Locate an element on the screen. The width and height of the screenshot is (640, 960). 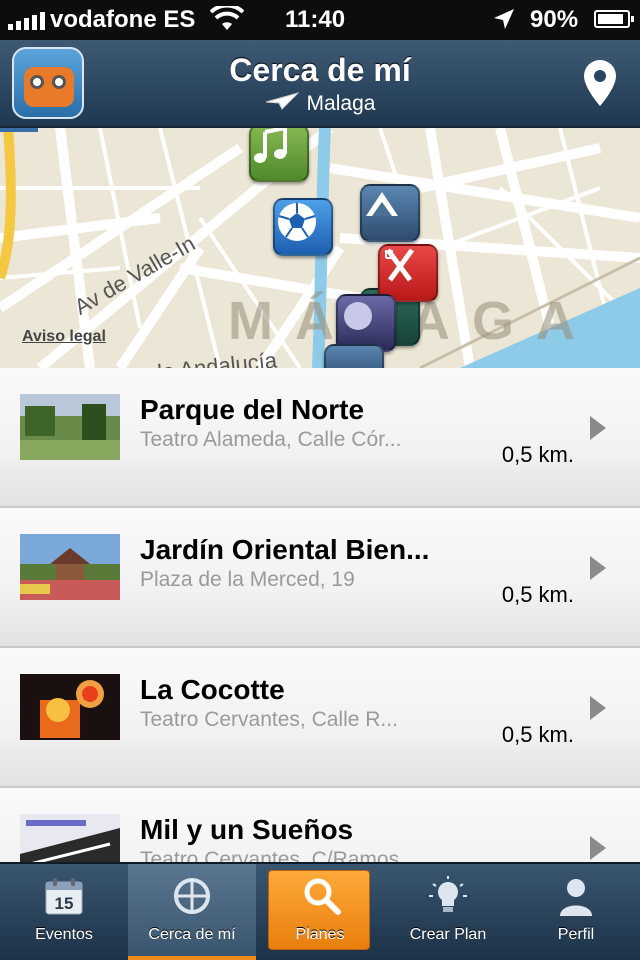
svg-text: 15 is located at coordinates (64, 903).